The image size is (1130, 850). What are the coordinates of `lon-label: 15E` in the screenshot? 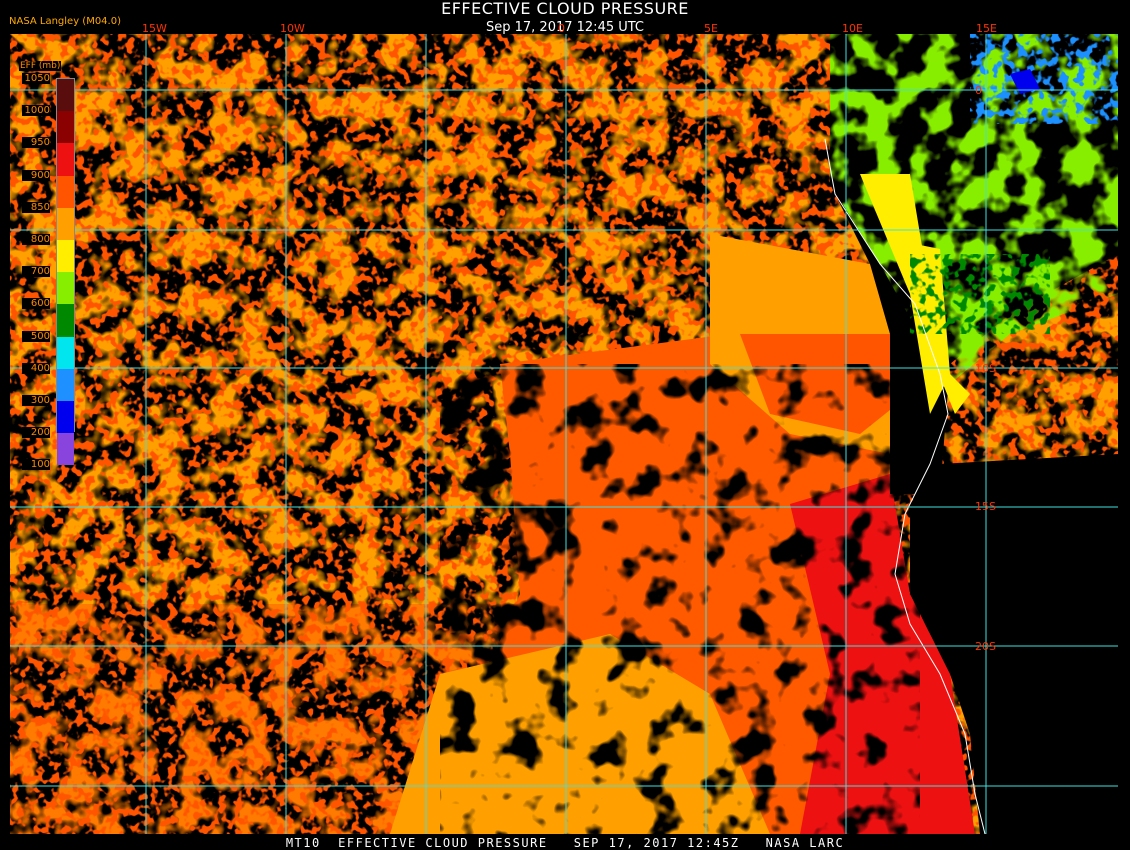 It's located at (986, 28).